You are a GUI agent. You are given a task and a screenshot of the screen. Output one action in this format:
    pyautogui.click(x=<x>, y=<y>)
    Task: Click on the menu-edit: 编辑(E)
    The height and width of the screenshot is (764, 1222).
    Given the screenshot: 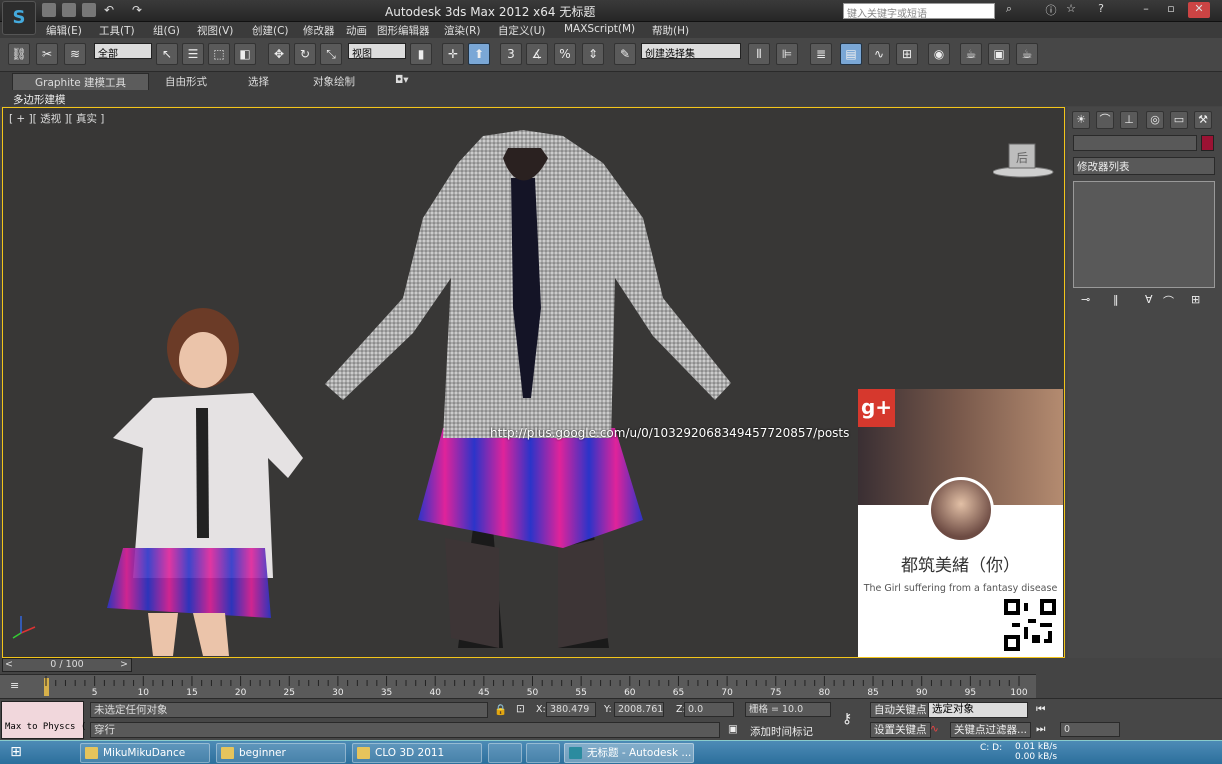 What is the action you would take?
    pyautogui.click(x=64, y=30)
    